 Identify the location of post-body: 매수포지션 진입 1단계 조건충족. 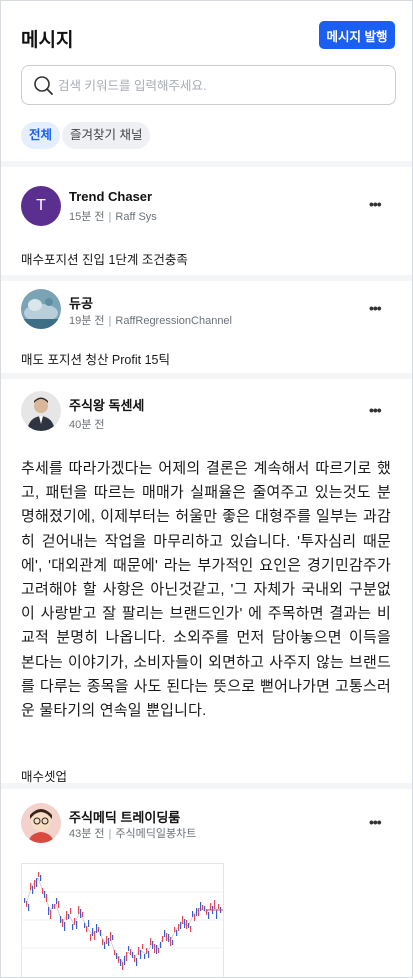
(104, 260).